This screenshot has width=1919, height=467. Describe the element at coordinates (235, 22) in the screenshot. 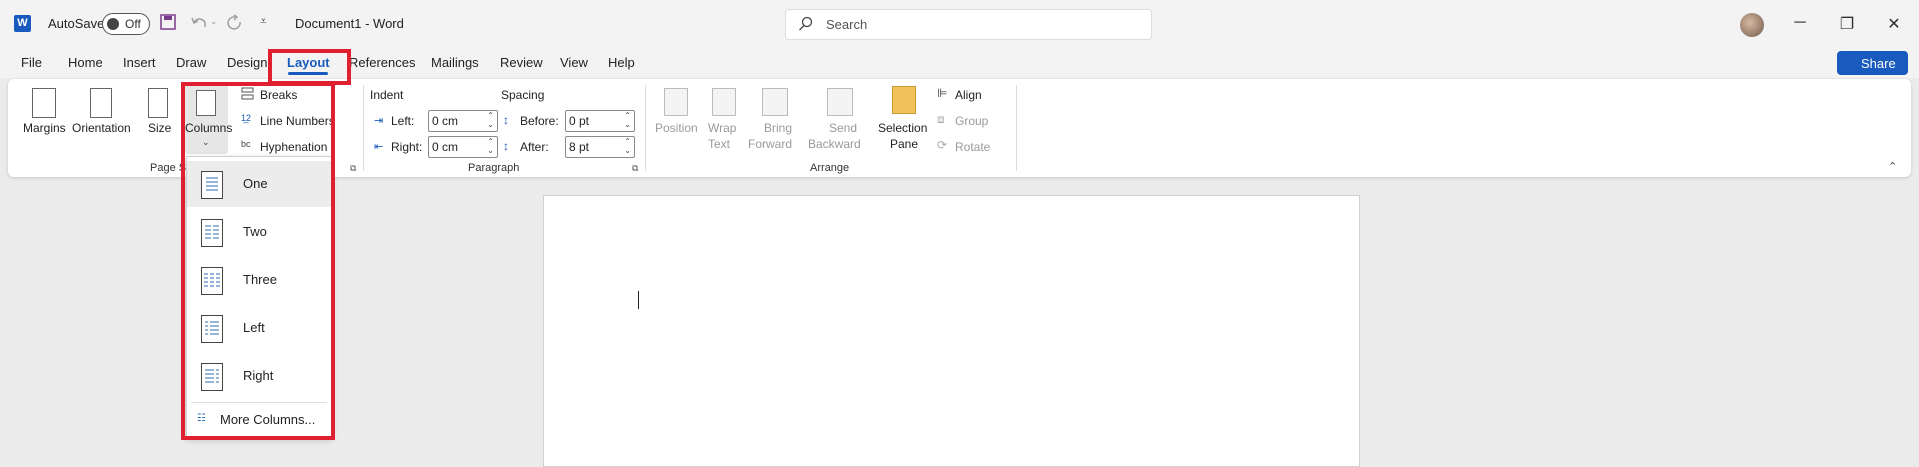

I see `redo-icon` at that location.